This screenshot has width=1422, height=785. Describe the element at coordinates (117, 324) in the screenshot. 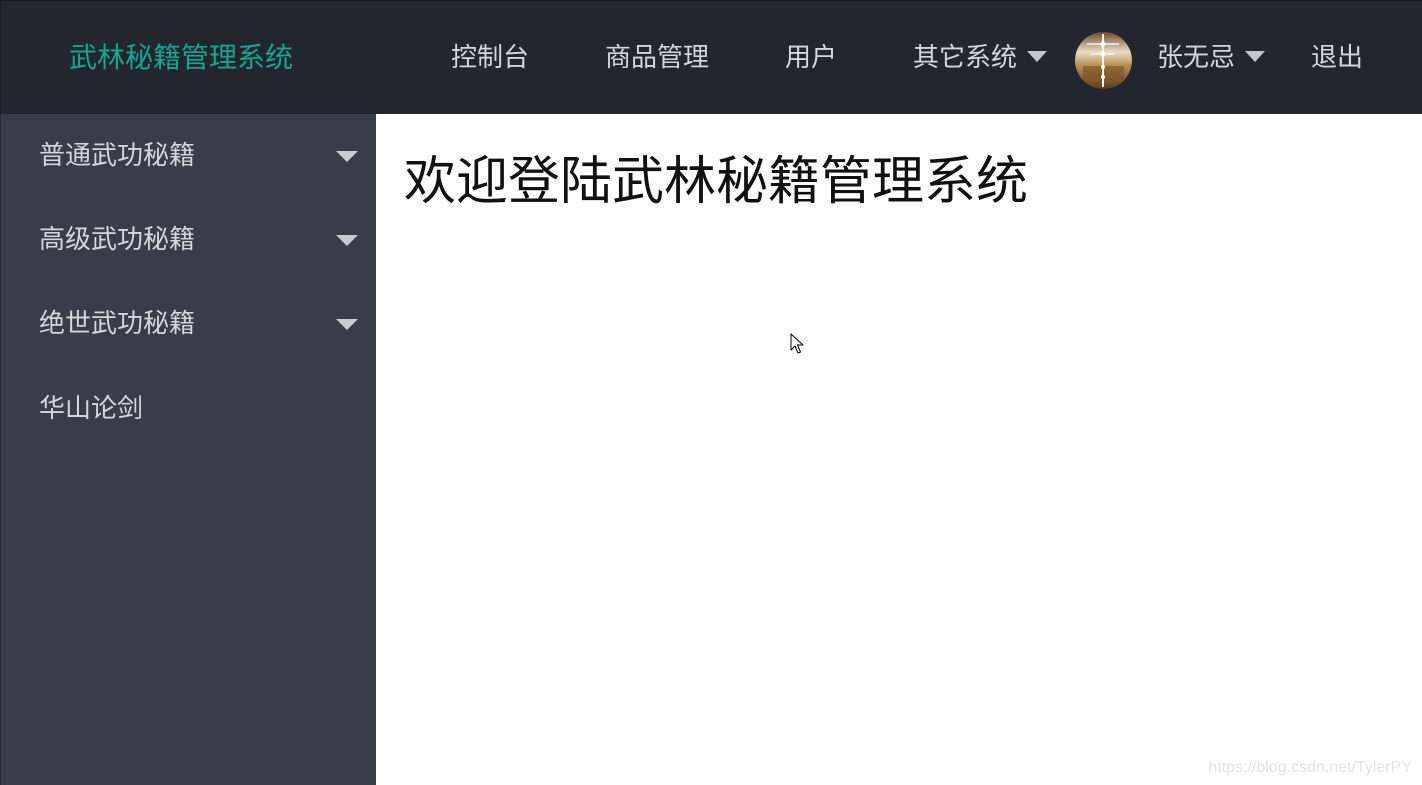

I see `sidebar-item-label: 绝世武功秘籍` at that location.